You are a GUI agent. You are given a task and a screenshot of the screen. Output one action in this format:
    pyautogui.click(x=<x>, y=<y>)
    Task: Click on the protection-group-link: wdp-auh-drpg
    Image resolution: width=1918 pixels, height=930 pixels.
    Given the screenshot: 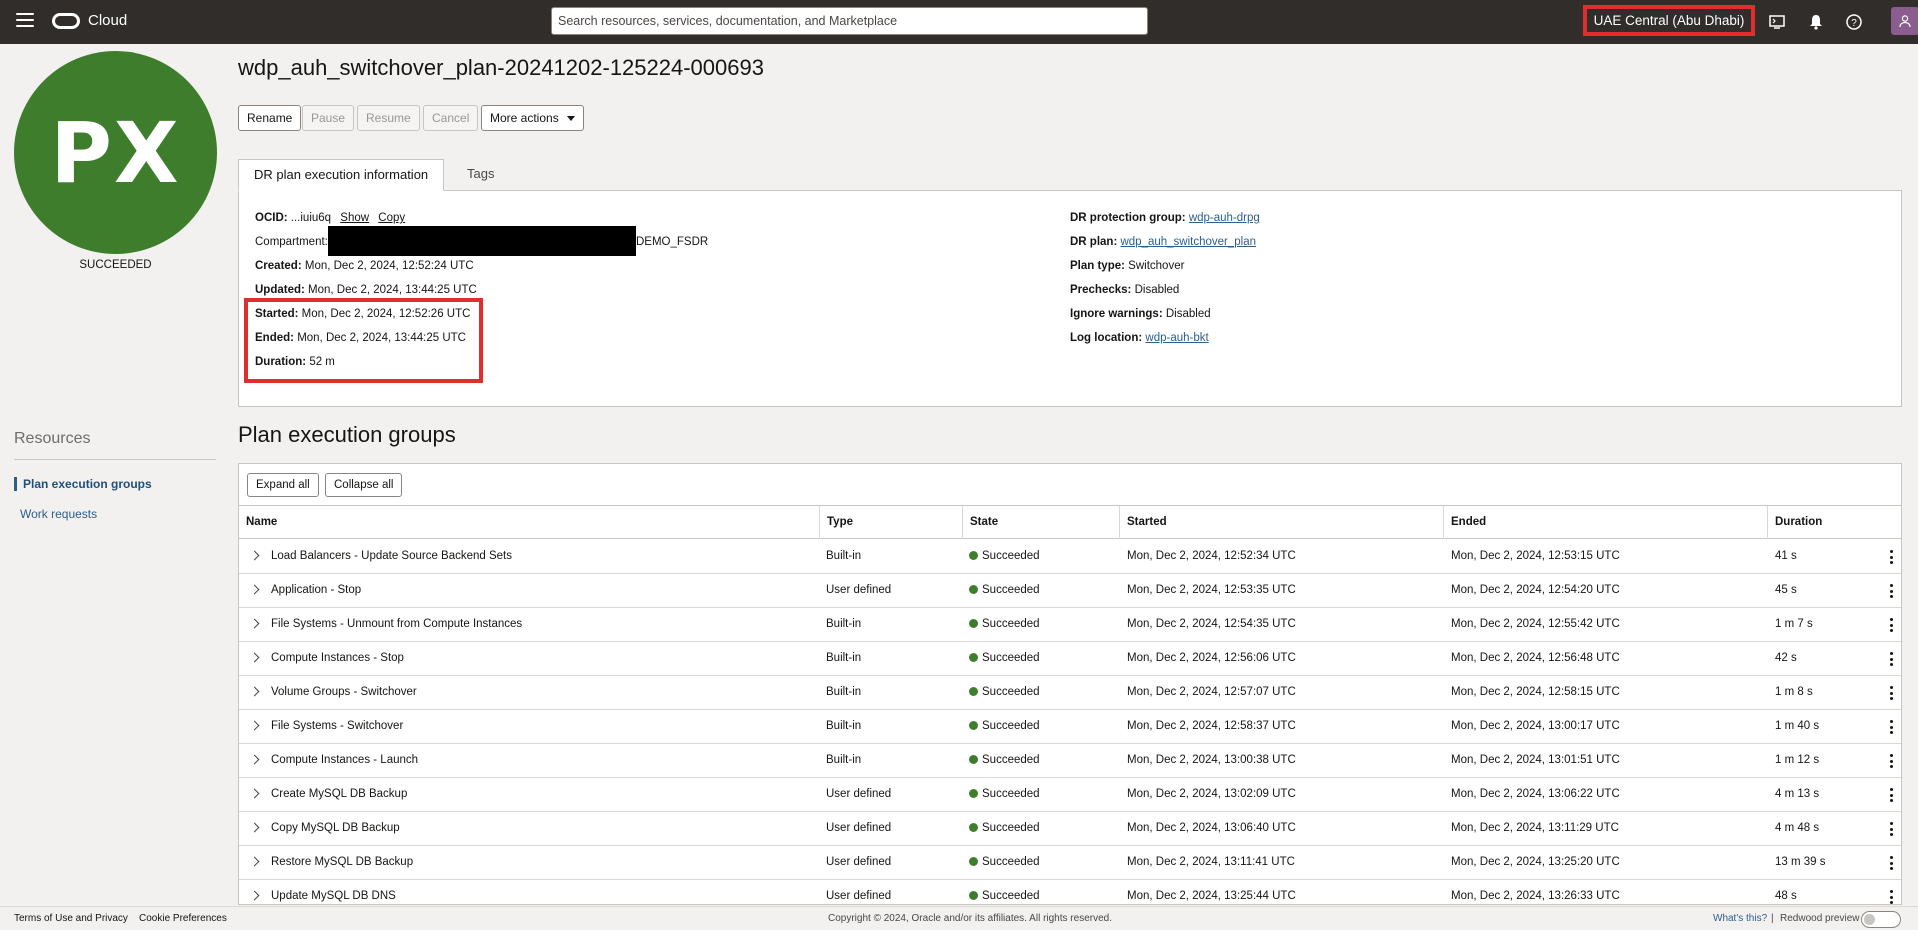 What is the action you would take?
    pyautogui.click(x=1224, y=218)
    